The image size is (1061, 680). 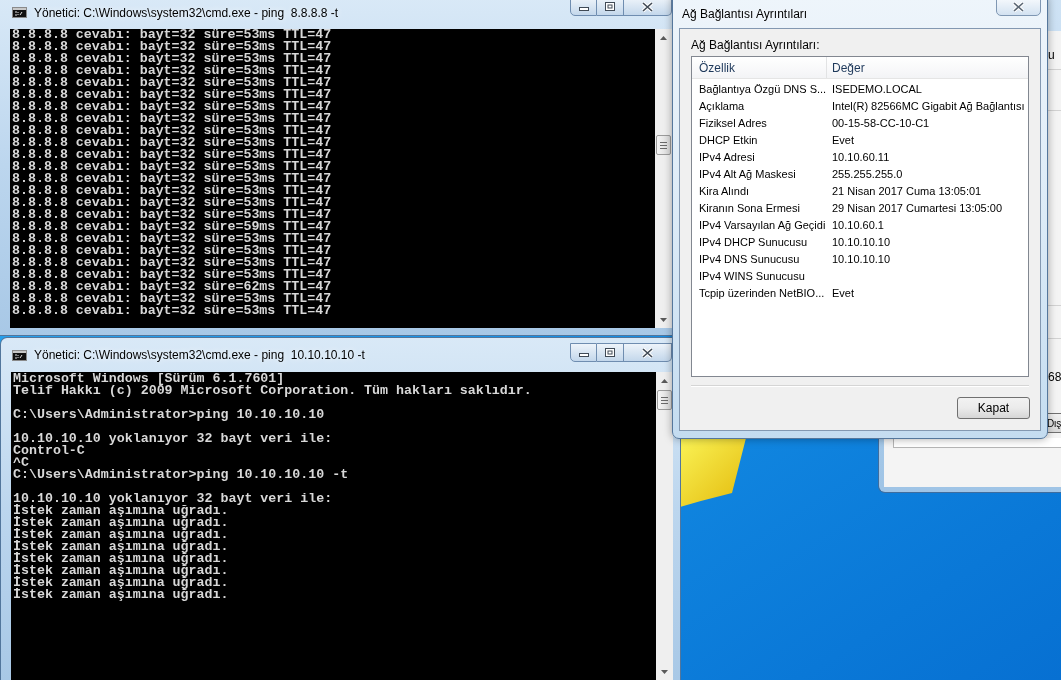 What do you see at coordinates (21, 463) in the screenshot?
I see `console-line: ^C` at bounding box center [21, 463].